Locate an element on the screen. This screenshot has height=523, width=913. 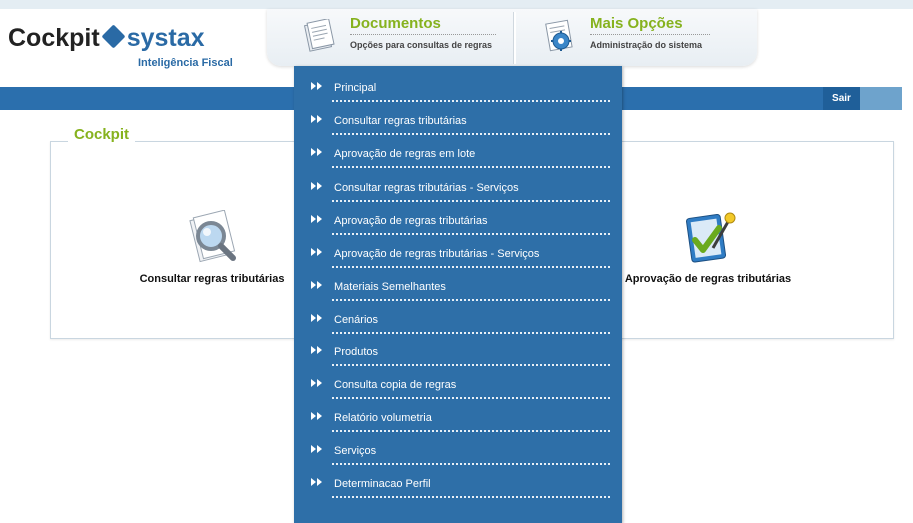
top-strip is located at coordinates (456, 4).